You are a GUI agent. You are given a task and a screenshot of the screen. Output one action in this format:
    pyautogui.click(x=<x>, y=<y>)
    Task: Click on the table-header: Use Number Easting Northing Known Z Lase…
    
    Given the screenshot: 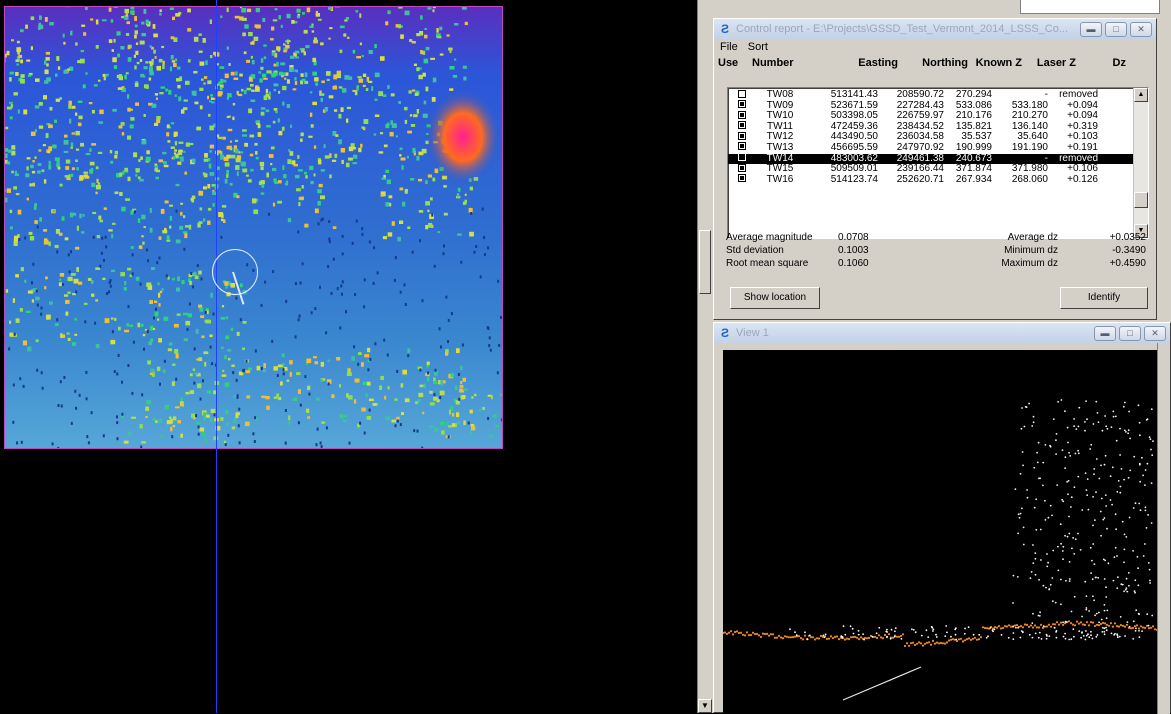 What is the action you would take?
    pyautogui.click(x=935, y=63)
    